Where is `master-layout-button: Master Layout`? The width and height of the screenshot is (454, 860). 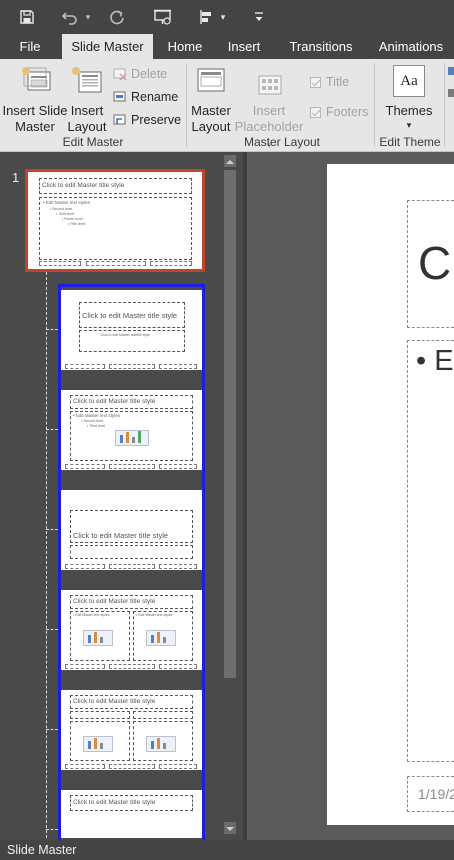 master-layout-button: Master Layout is located at coordinates (211, 99).